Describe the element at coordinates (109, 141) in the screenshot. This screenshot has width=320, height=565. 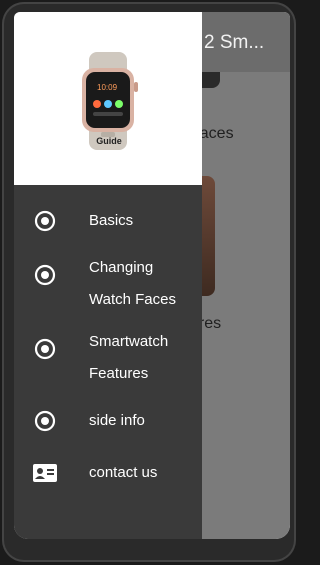
I see `svg-text: Guide` at that location.